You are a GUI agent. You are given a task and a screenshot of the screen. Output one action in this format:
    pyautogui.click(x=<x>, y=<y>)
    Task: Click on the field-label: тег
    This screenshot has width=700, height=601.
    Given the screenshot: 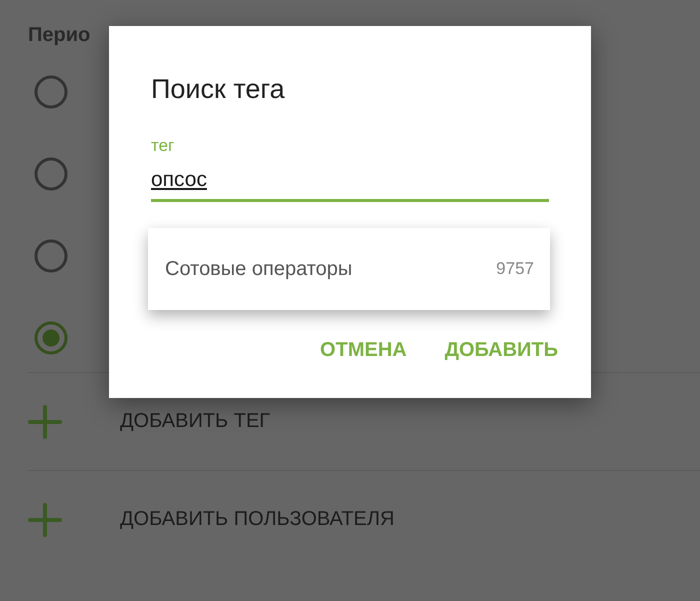 What is the action you would take?
    pyautogui.click(x=163, y=146)
    